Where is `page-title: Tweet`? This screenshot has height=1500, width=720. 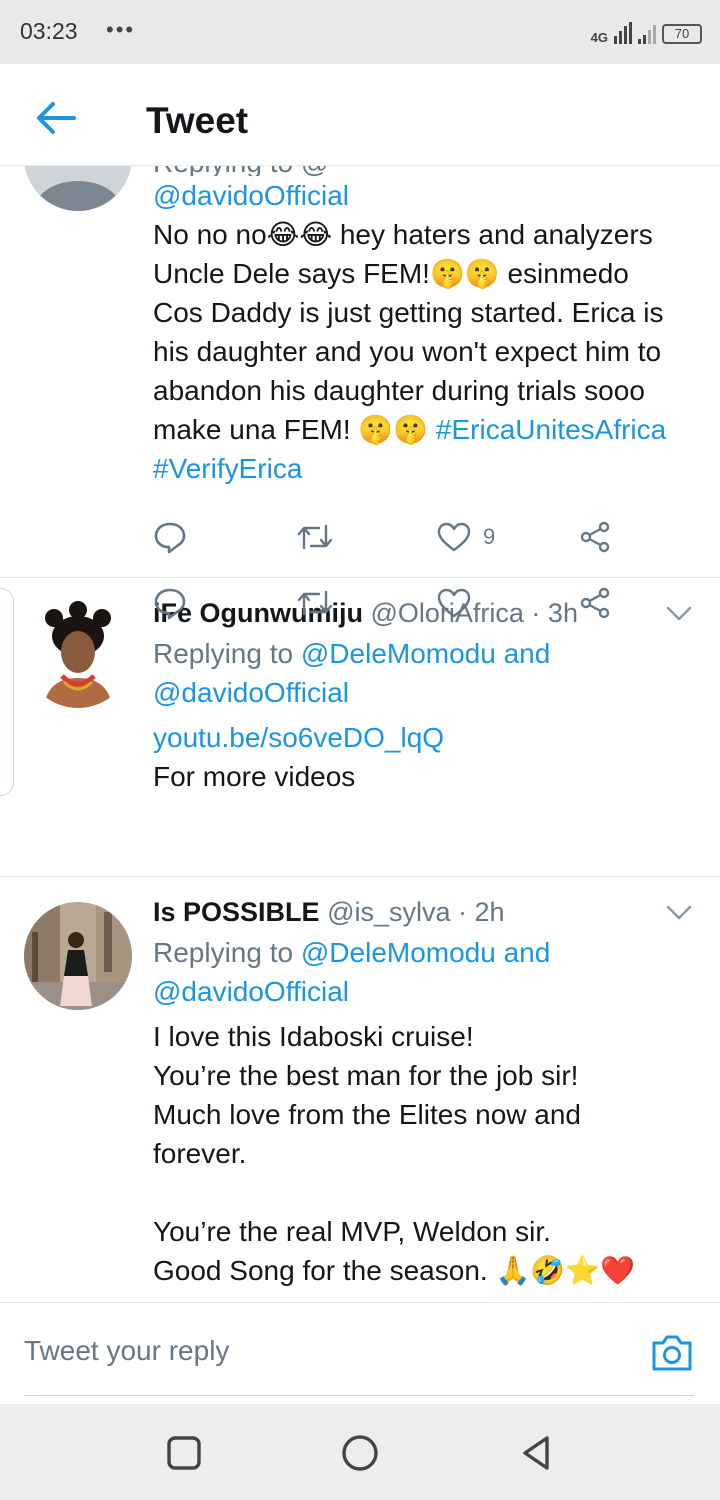 page-title: Tweet is located at coordinates (197, 120).